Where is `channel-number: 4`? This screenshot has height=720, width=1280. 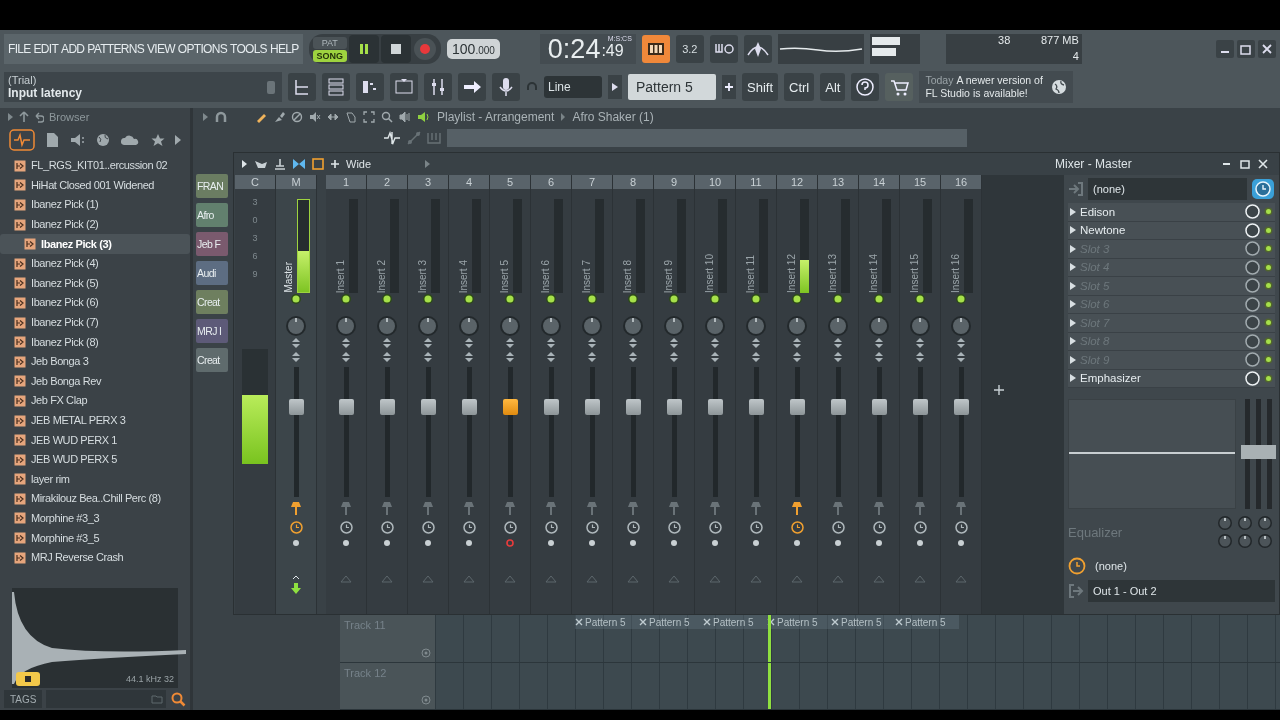
channel-number: 4 is located at coordinates (469, 182).